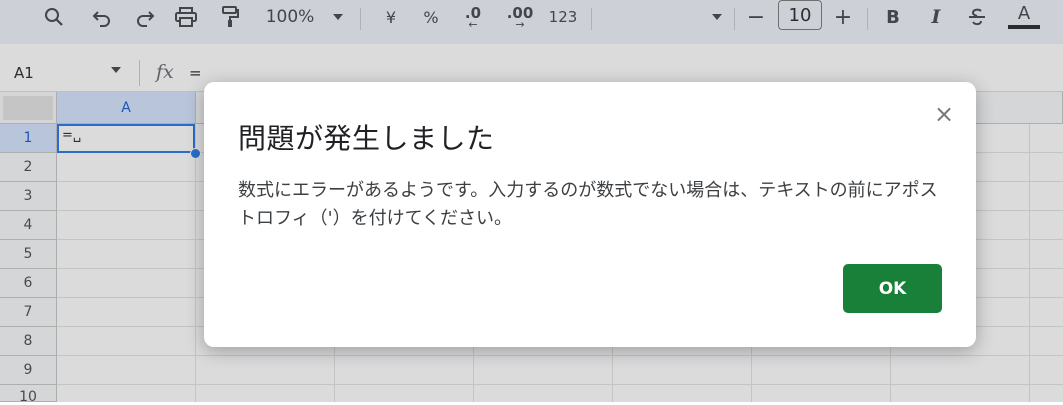 The width and height of the screenshot is (1063, 405). Describe the element at coordinates (944, 114) in the screenshot. I see `close-icon: ×` at that location.